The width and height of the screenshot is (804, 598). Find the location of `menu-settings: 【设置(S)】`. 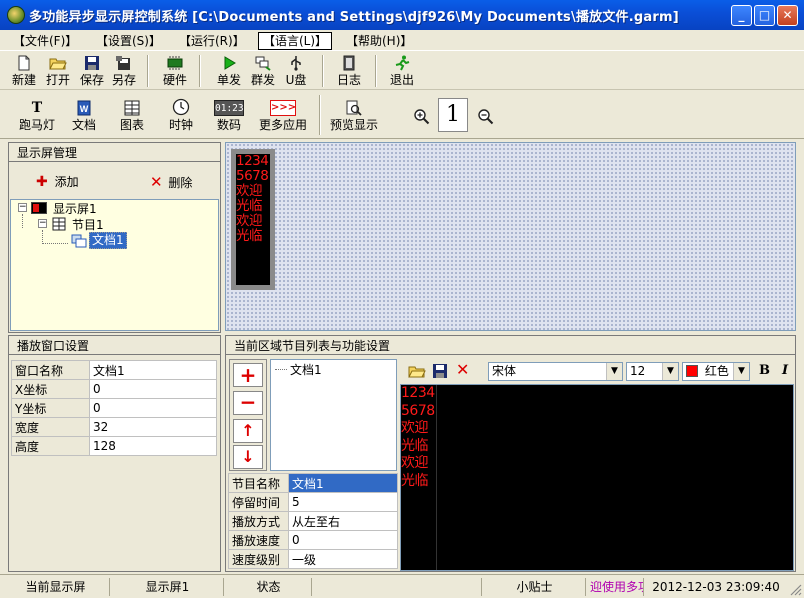

menu-settings: 【设置(S)】 is located at coordinates (128, 41).